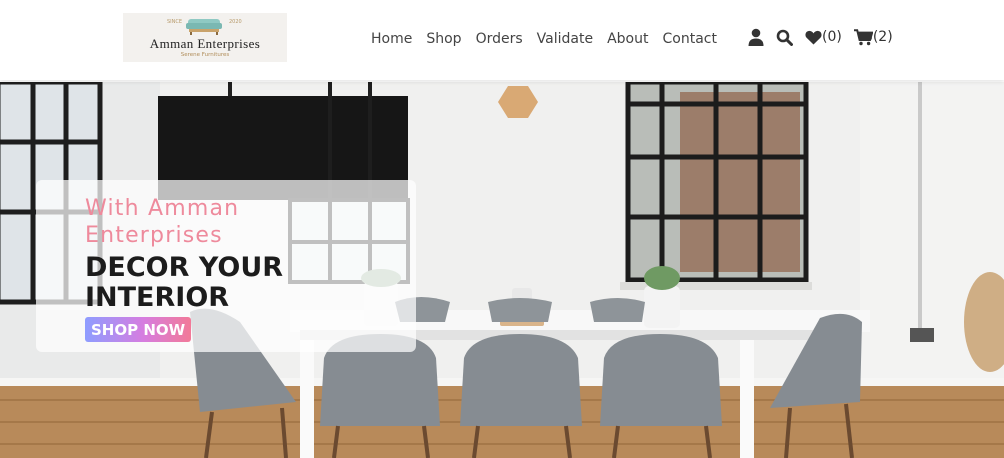 This screenshot has width=1004, height=458. What do you see at coordinates (832, 37) in the screenshot?
I see `wishlist-count: (0)` at bounding box center [832, 37].